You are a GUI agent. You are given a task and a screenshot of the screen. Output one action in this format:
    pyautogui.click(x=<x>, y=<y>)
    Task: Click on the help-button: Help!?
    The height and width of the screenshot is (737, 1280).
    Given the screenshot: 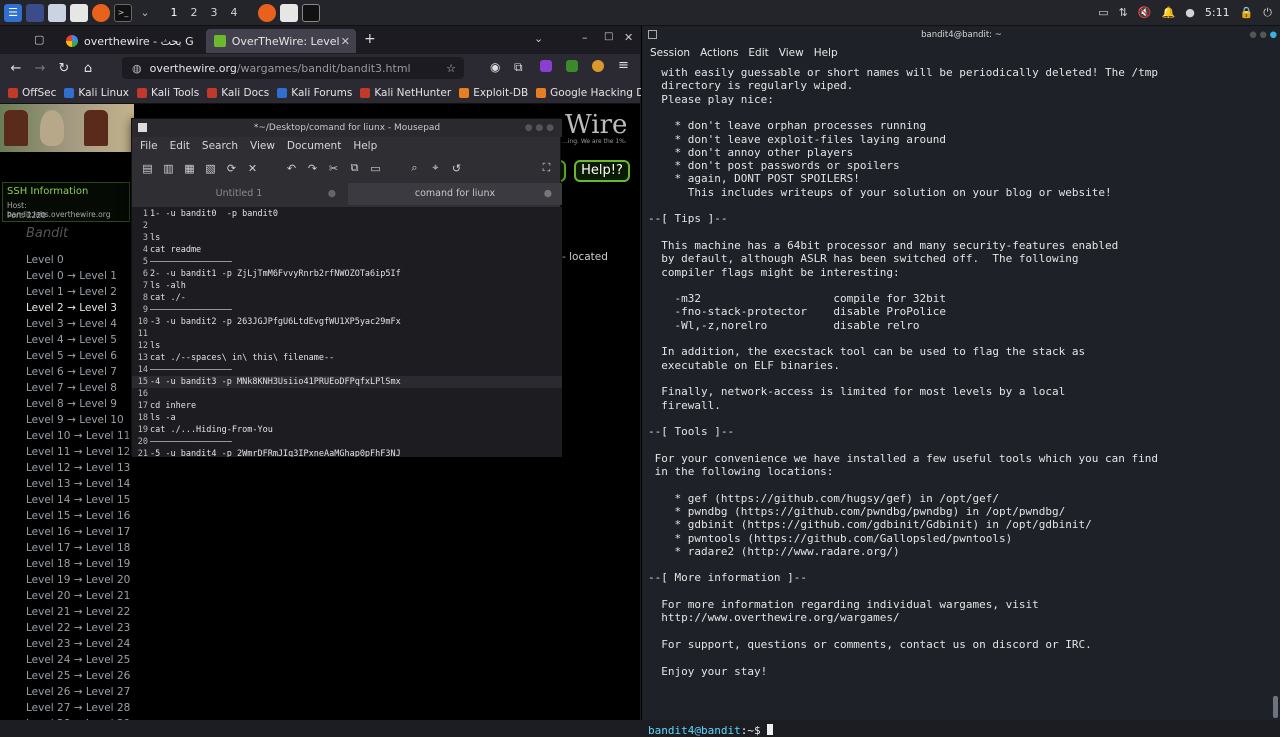 What is the action you would take?
    pyautogui.click(x=602, y=171)
    